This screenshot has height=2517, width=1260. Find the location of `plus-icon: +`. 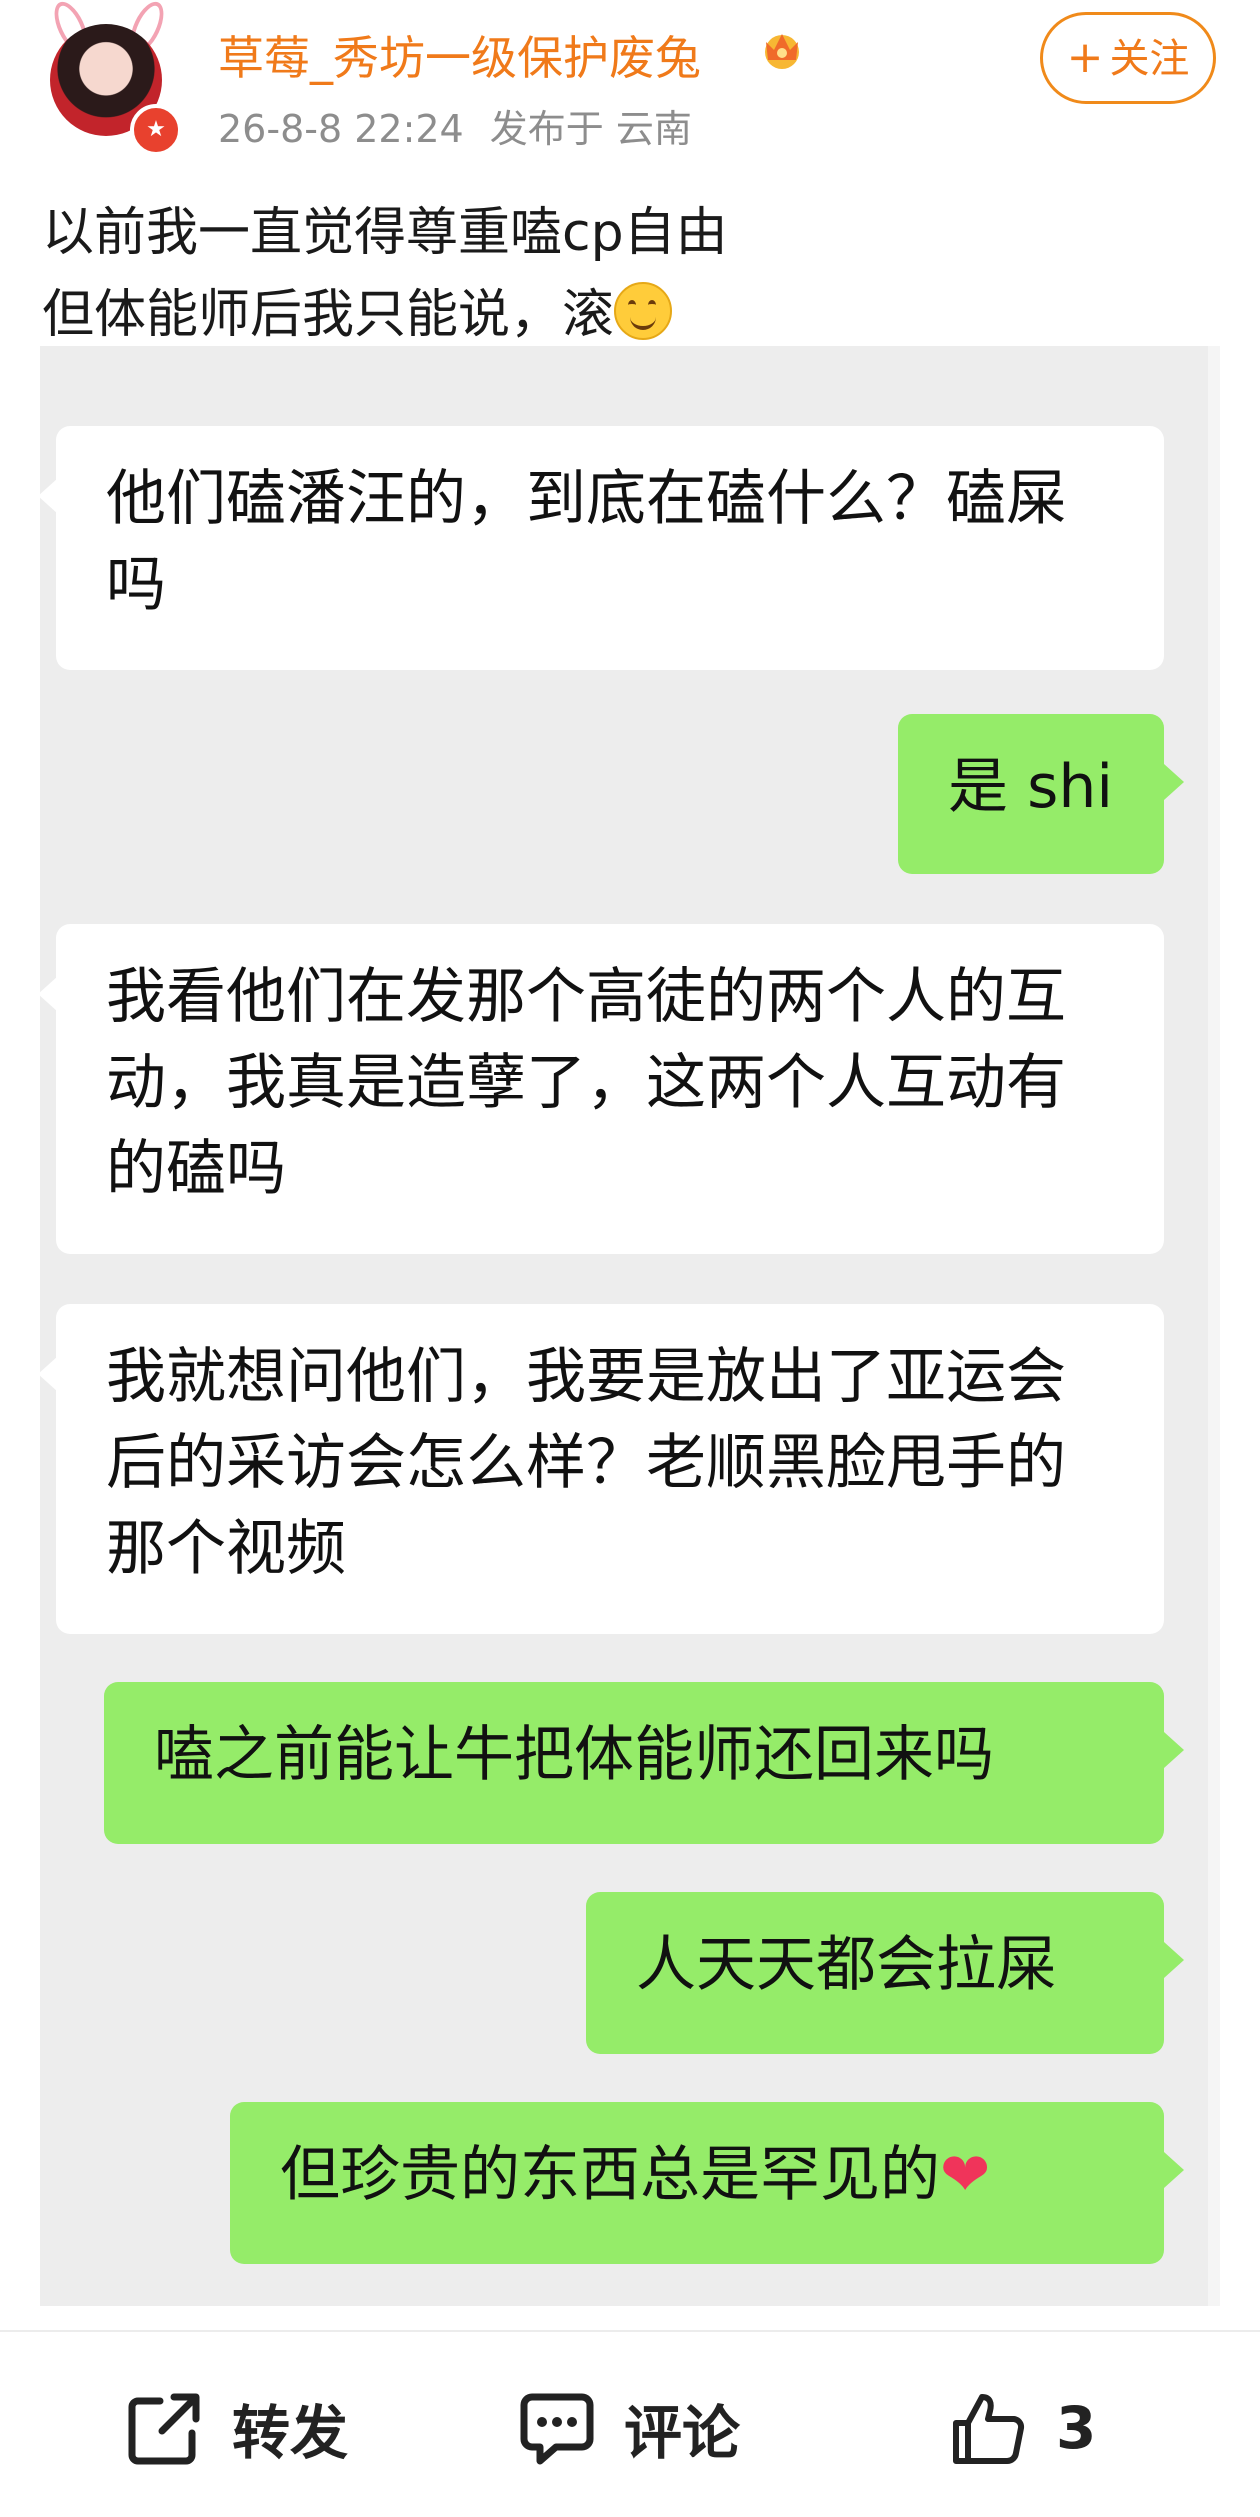

plus-icon: + is located at coordinates (1085, 57).